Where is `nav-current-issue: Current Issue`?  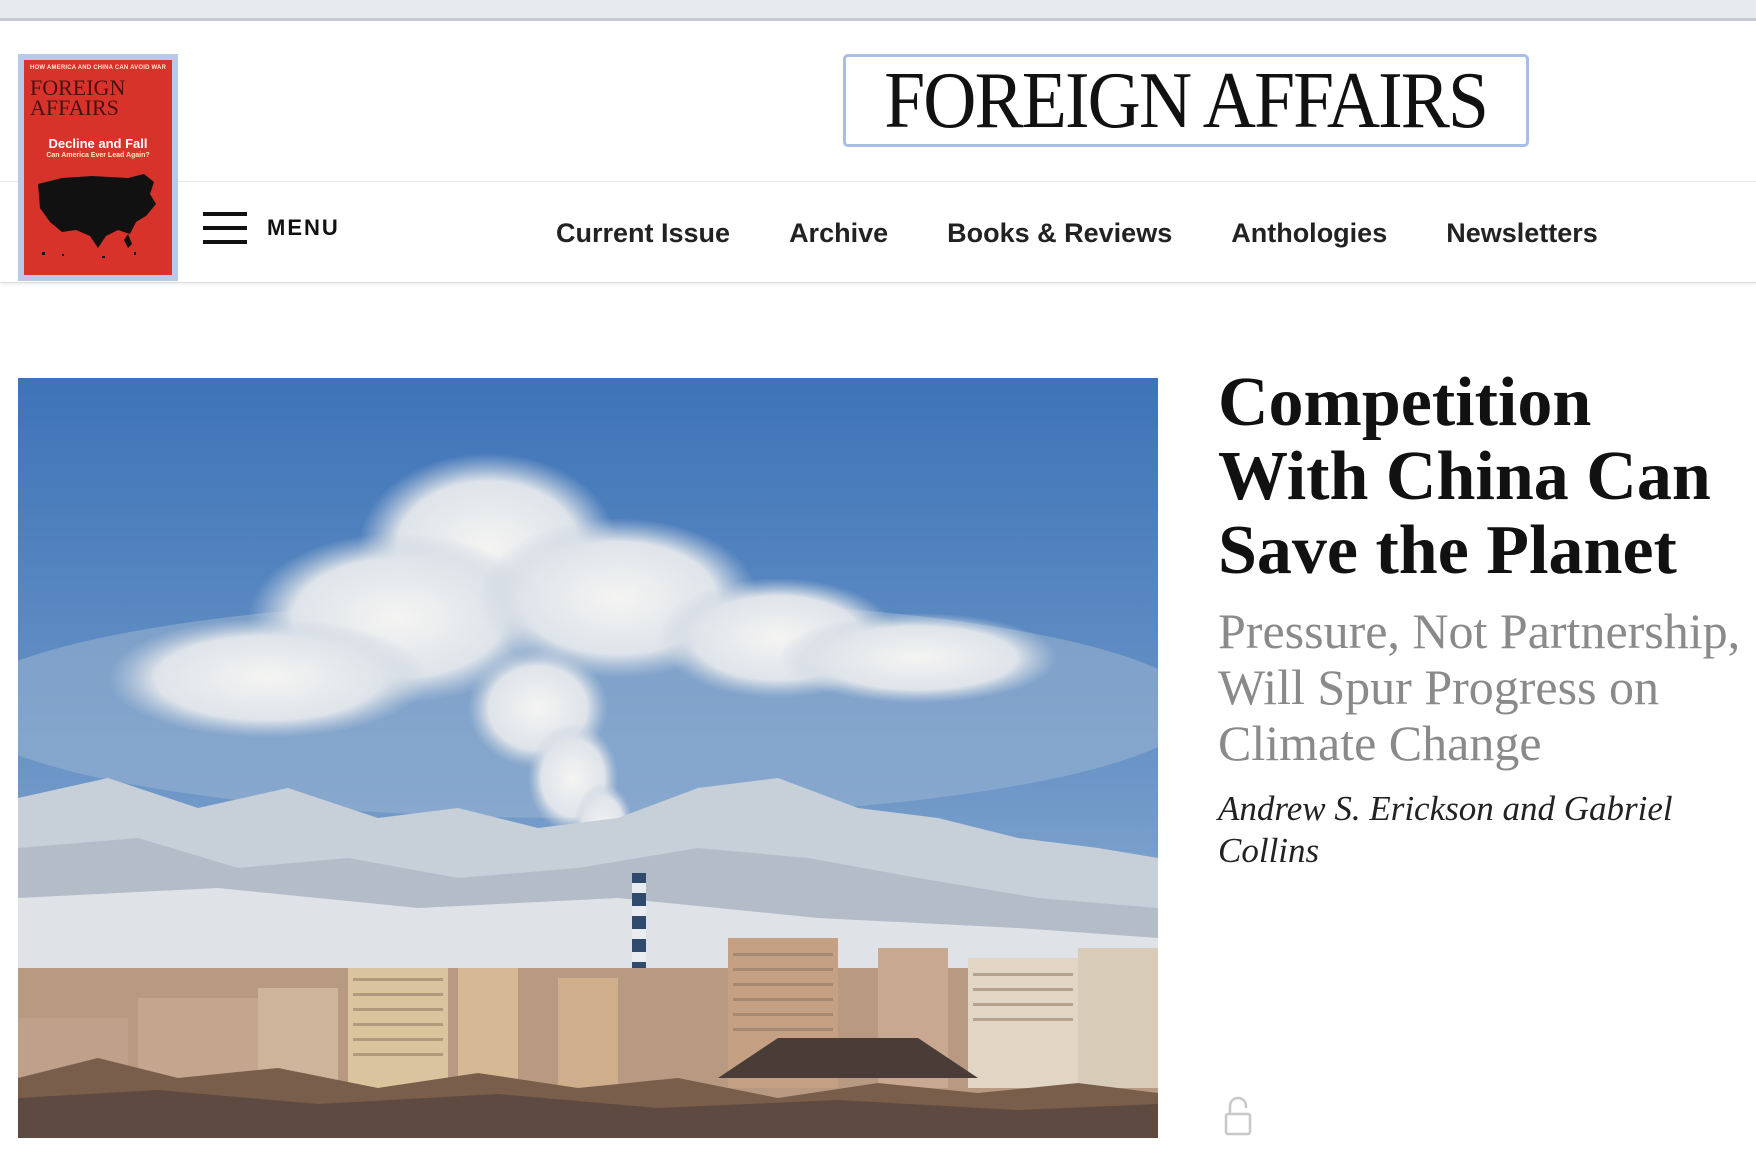 nav-current-issue: Current Issue is located at coordinates (643, 233).